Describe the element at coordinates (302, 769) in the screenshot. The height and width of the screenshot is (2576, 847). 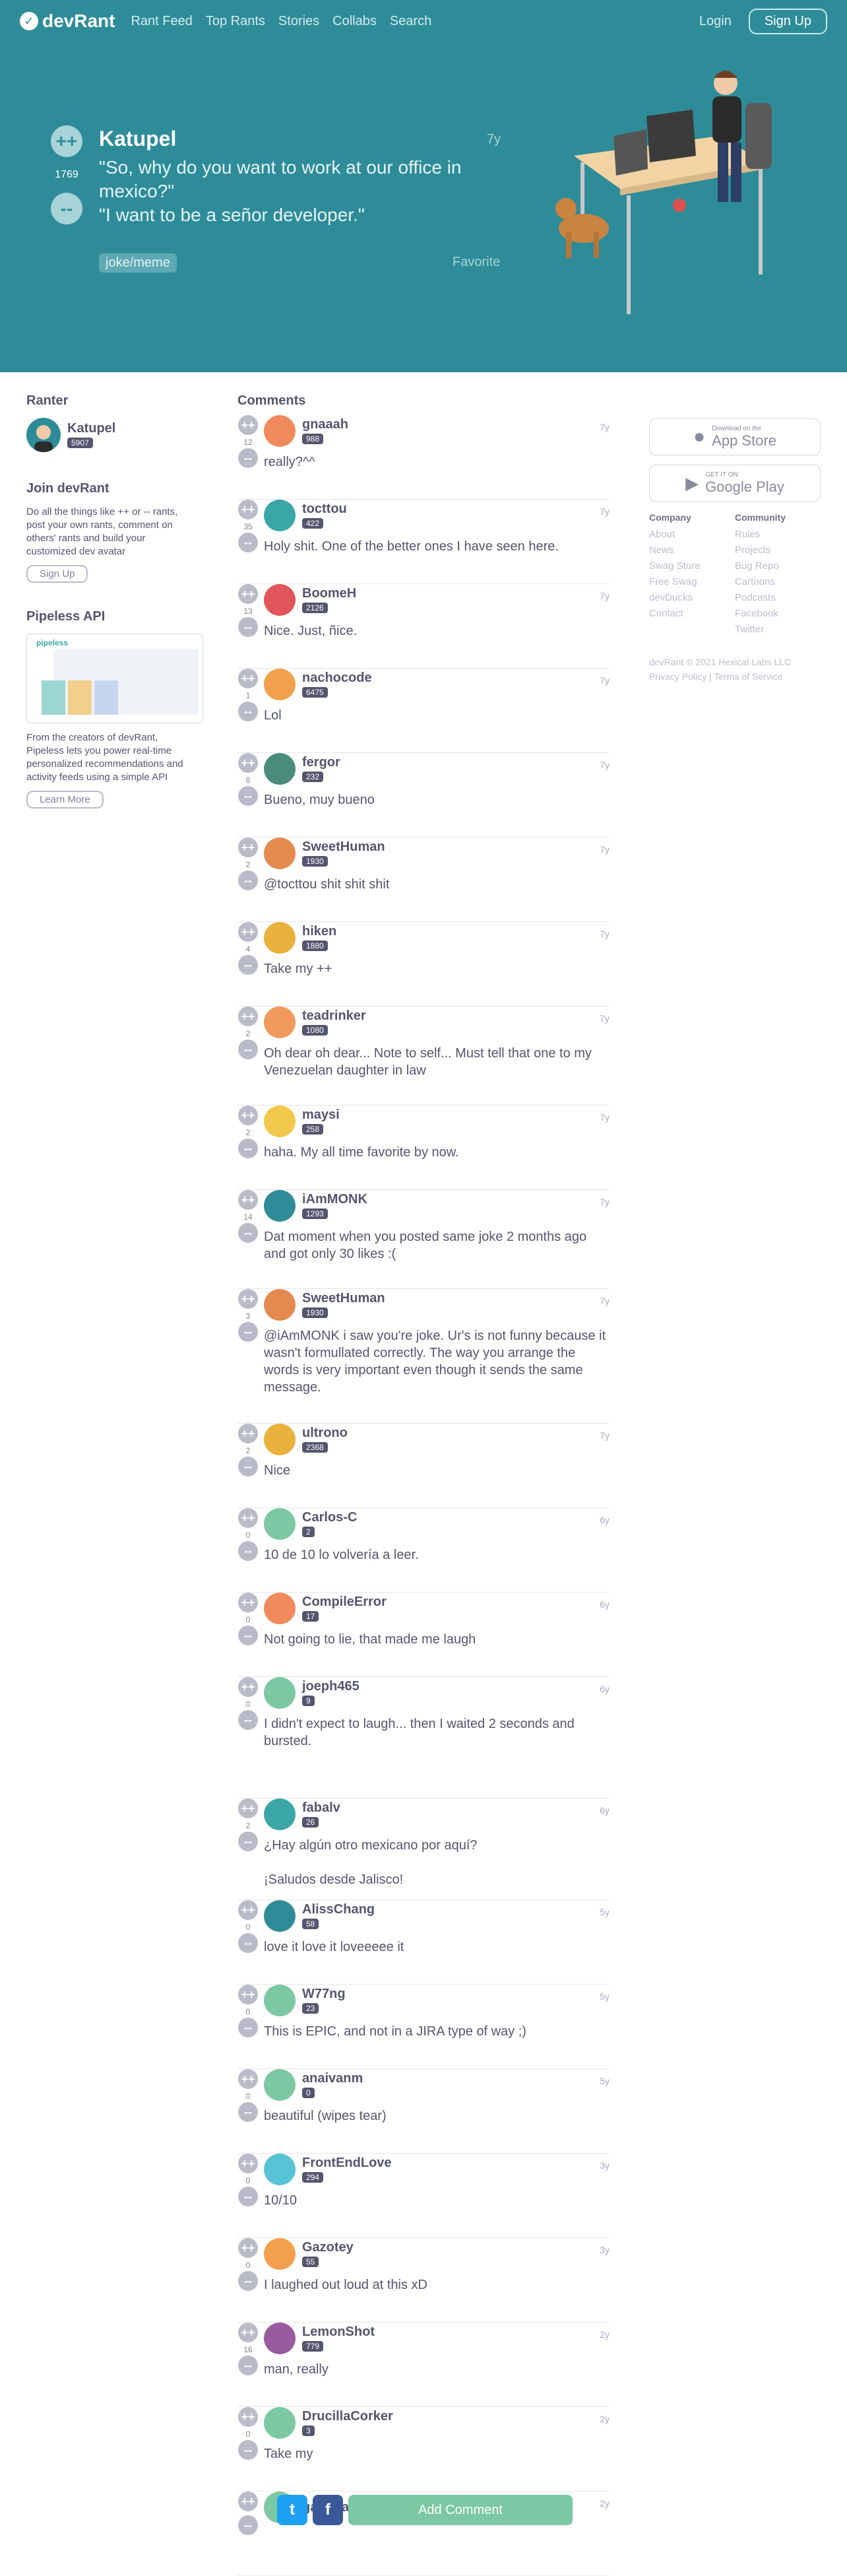
I see `comment-author: fergor 232` at that location.